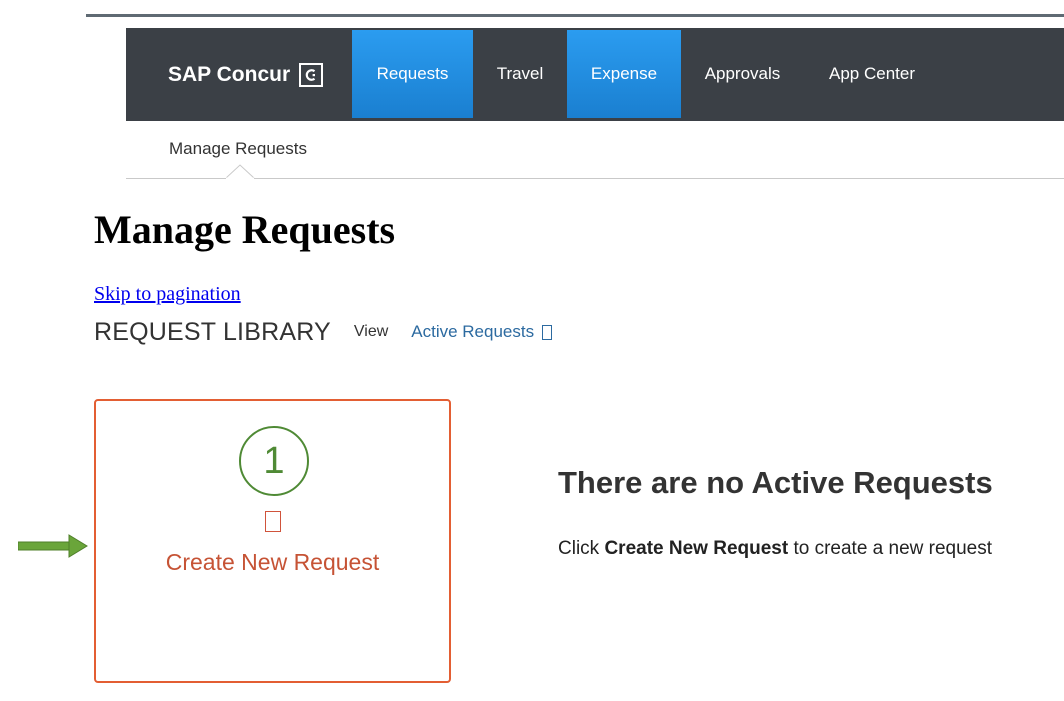 The height and width of the screenshot is (701, 1064). Describe the element at coordinates (273, 521) in the screenshot. I see `add-icon` at that location.